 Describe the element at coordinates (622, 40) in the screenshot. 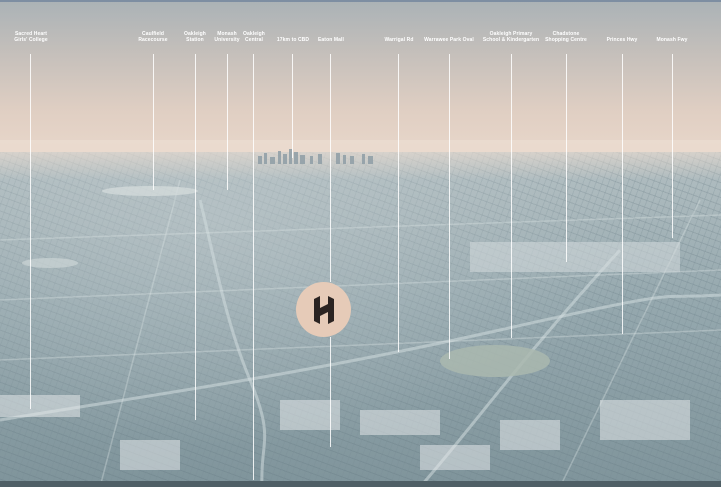

I see `label-princes-hwy: Princes Hwy` at that location.